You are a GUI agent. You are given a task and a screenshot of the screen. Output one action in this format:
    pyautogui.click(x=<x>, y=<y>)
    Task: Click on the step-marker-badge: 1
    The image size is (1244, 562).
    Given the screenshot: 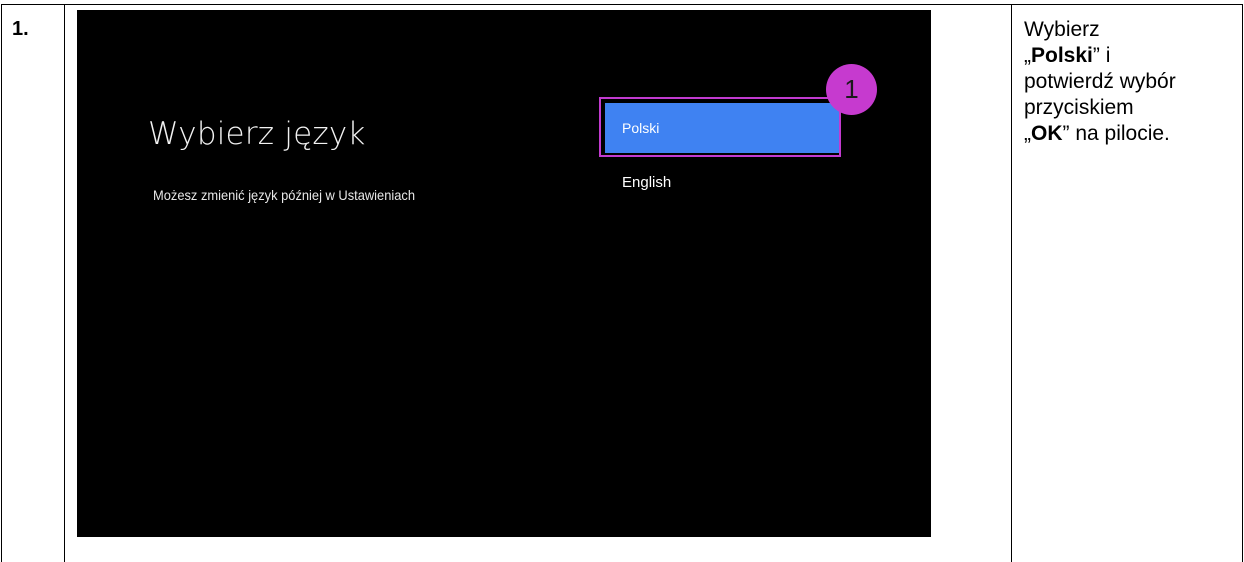 What is the action you would take?
    pyautogui.click(x=851, y=89)
    